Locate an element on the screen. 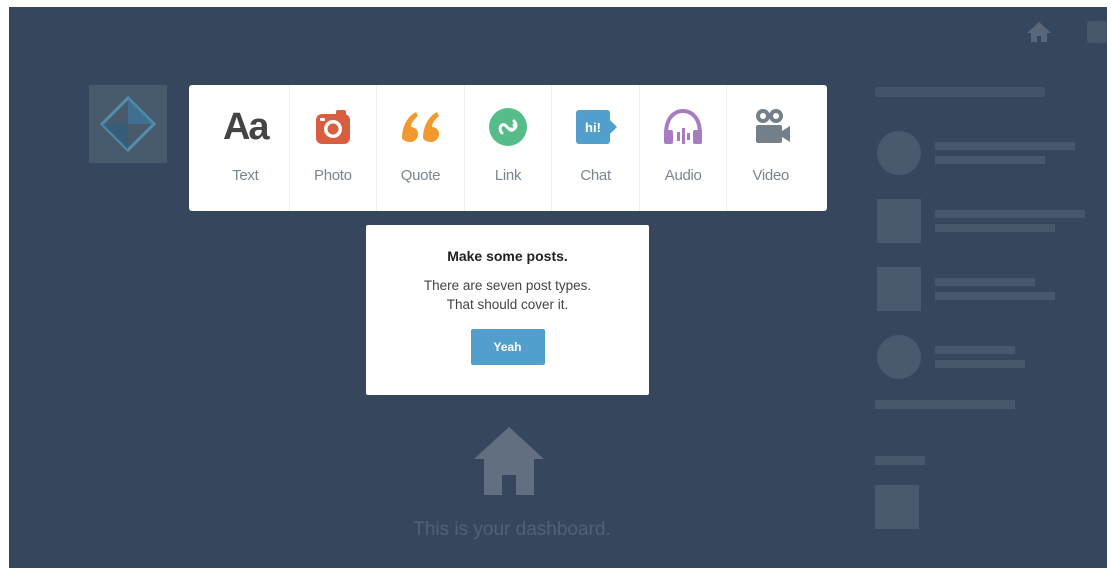  post-type-video: Video is located at coordinates (770, 148).